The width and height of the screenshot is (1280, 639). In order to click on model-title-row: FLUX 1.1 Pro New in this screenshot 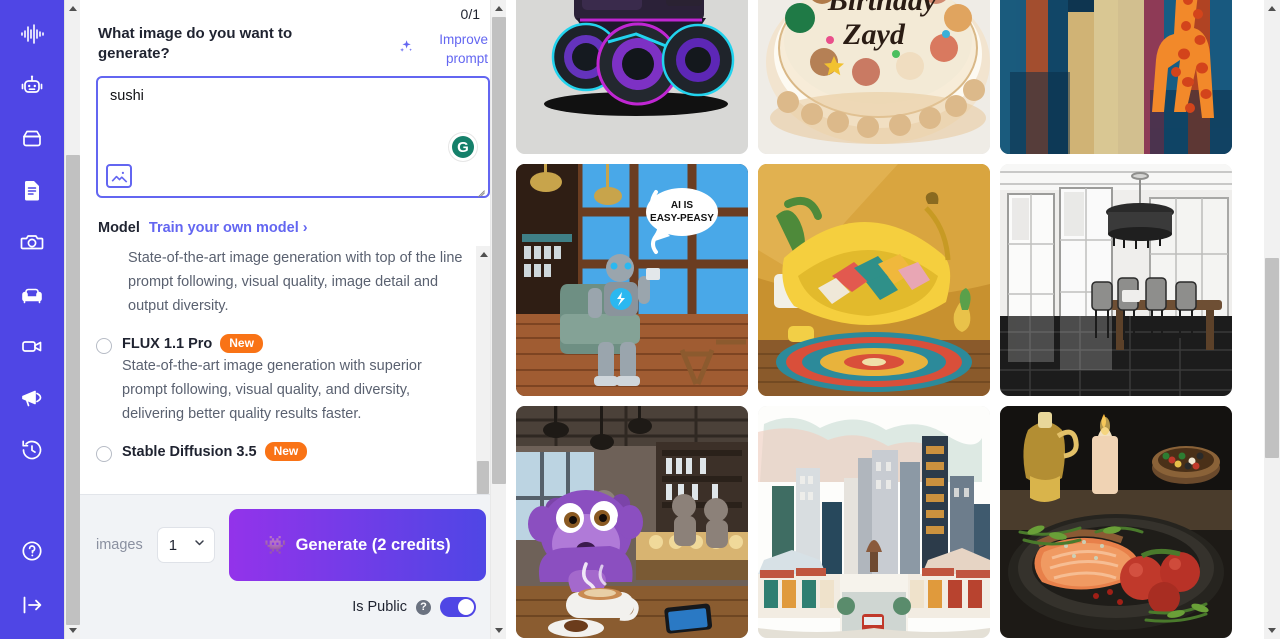, I will do `click(295, 343)`.